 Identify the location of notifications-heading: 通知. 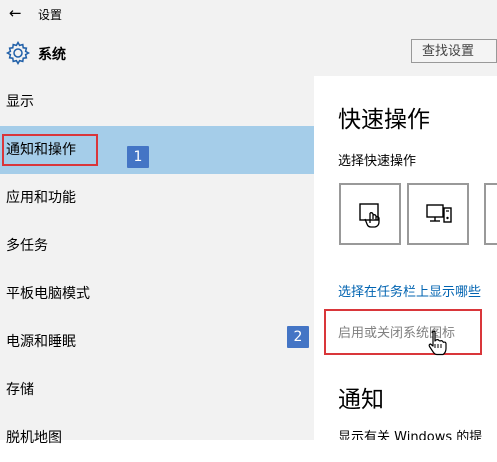
(361, 400).